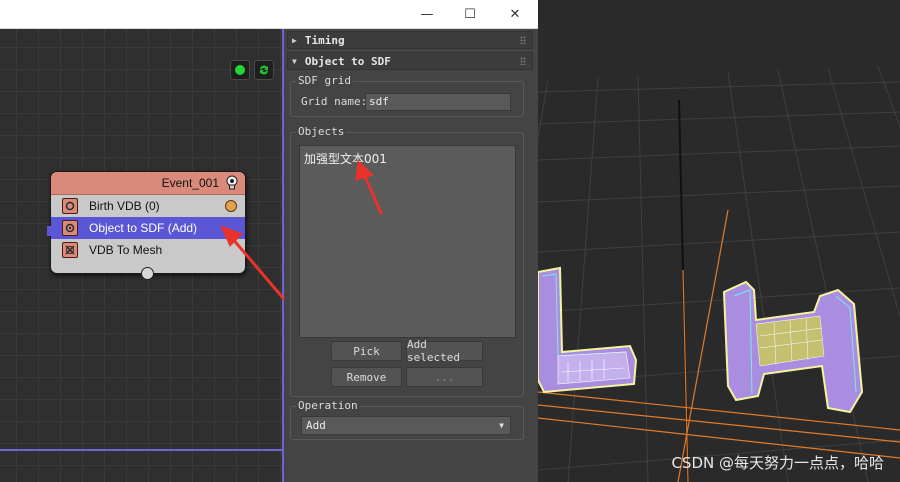 This screenshot has height=482, width=900. What do you see at coordinates (231, 206) in the screenshot?
I see `output-port` at bounding box center [231, 206].